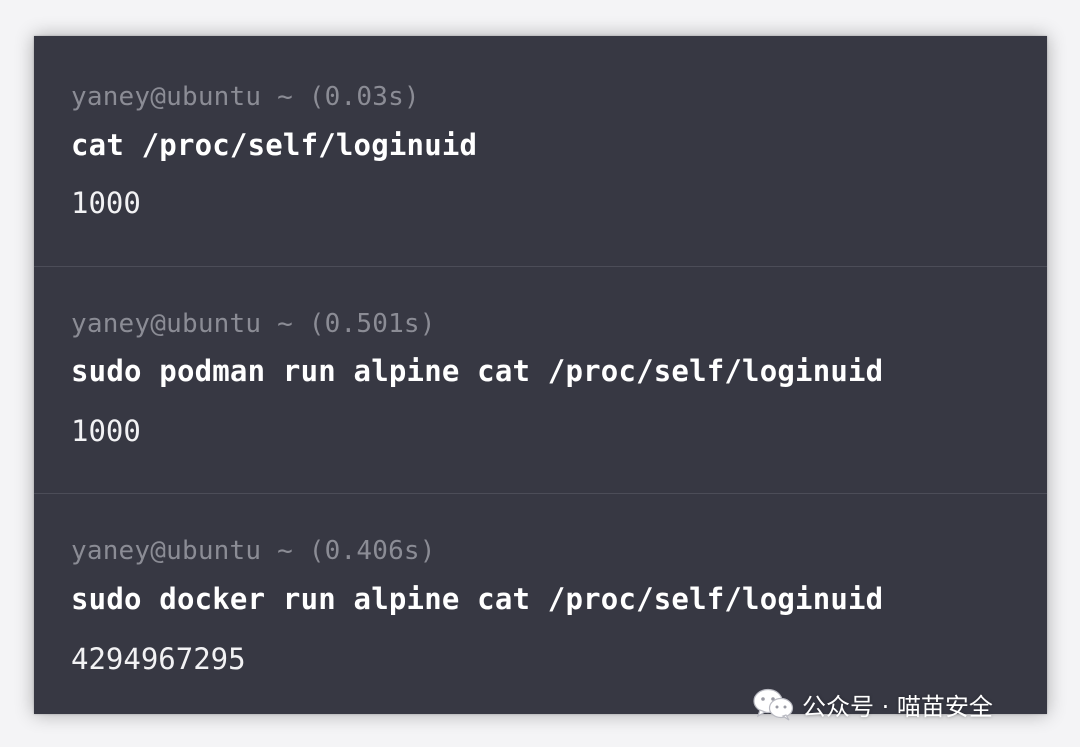 The height and width of the screenshot is (747, 1080). I want to click on watermark: 公众号 · 喵苗安全, so click(872, 704).